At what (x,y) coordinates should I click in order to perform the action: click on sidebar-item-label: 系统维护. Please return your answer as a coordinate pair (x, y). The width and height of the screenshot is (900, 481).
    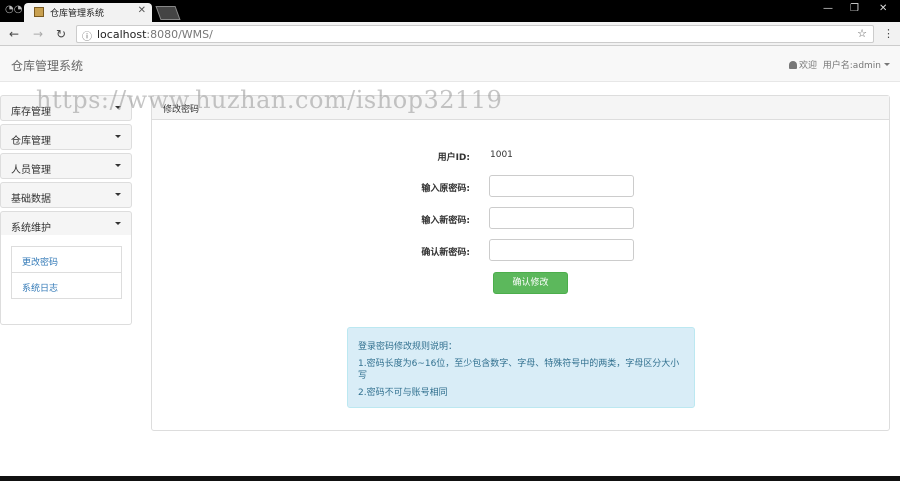
    Looking at the image, I should click on (31, 228).